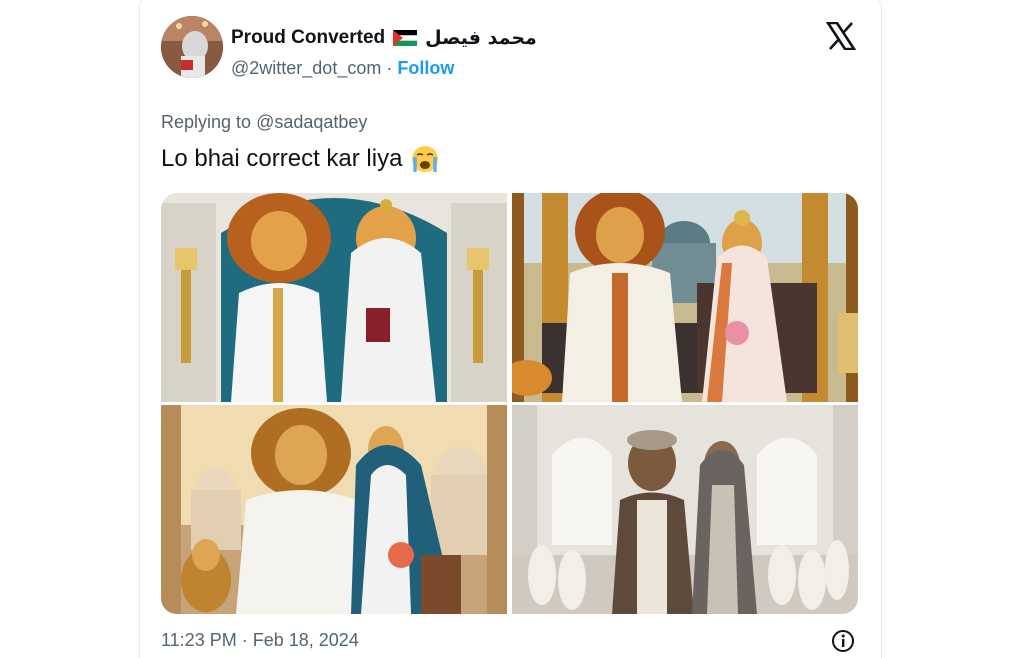 This screenshot has width=1024, height=658. I want to click on tweet-timestamp: 11:23 PM · Feb 18, 2024, so click(260, 640).